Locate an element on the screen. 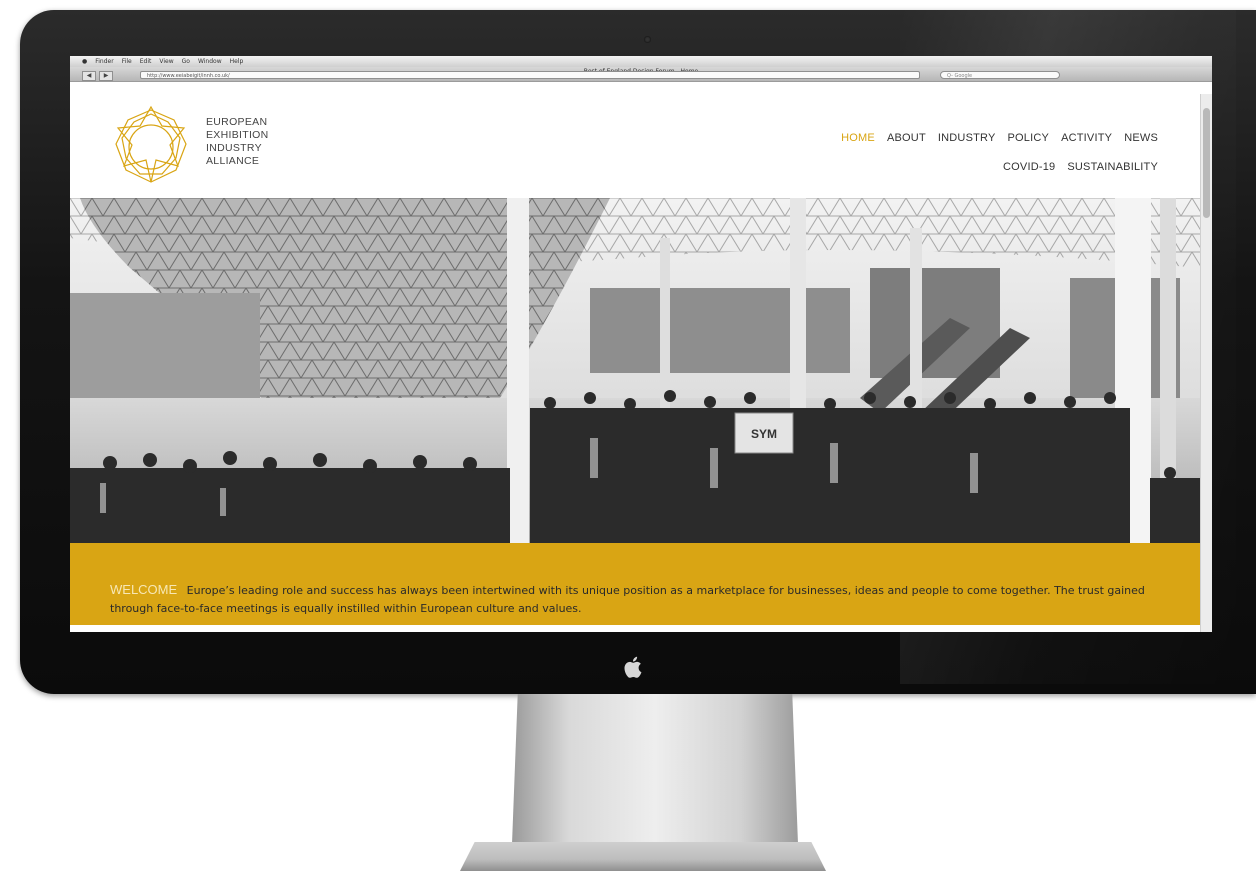  back-button: ◀ is located at coordinates (89, 76).